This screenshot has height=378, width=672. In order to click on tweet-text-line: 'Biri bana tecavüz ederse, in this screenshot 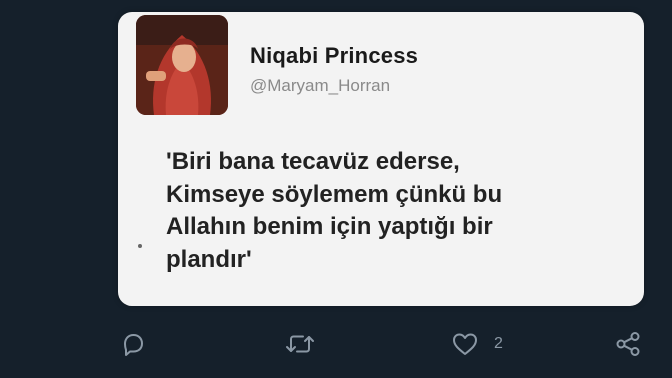, I will do `click(313, 161)`.